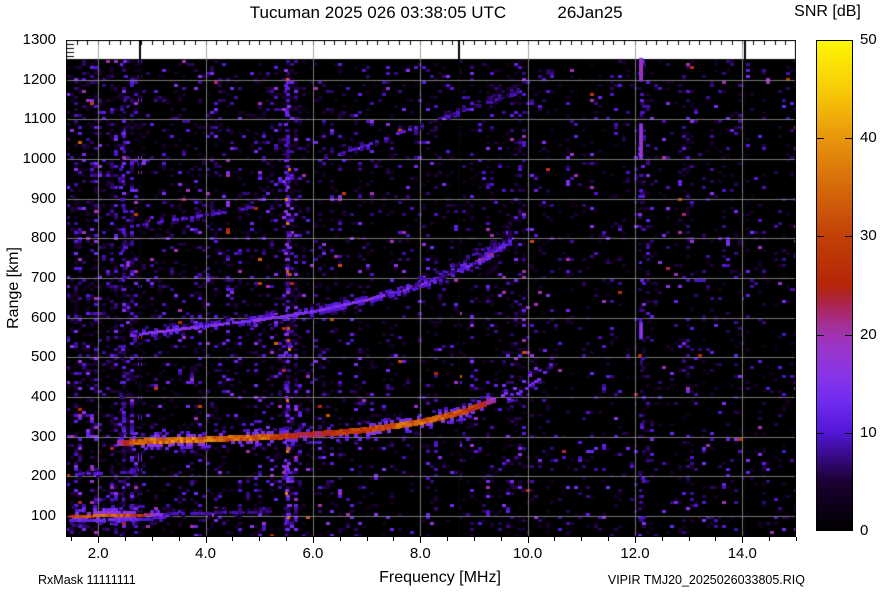  What do you see at coordinates (39, 158) in the screenshot?
I see `y-tick-label: 1000` at bounding box center [39, 158].